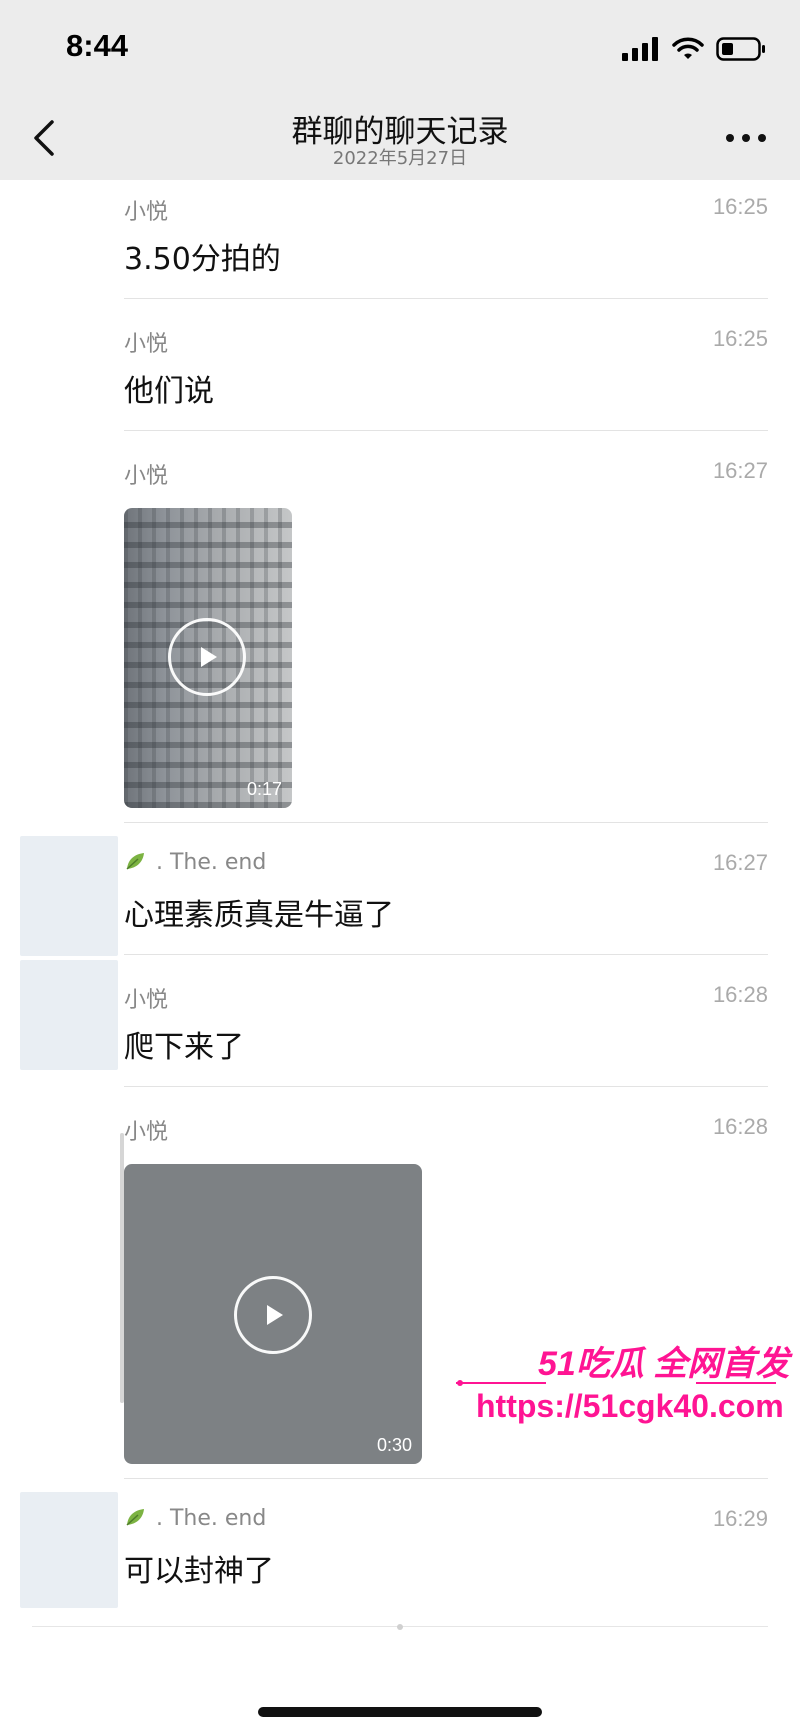 The width and height of the screenshot is (800, 1733). Describe the element at coordinates (122, 1268) in the screenshot. I see `scrollbar` at that location.